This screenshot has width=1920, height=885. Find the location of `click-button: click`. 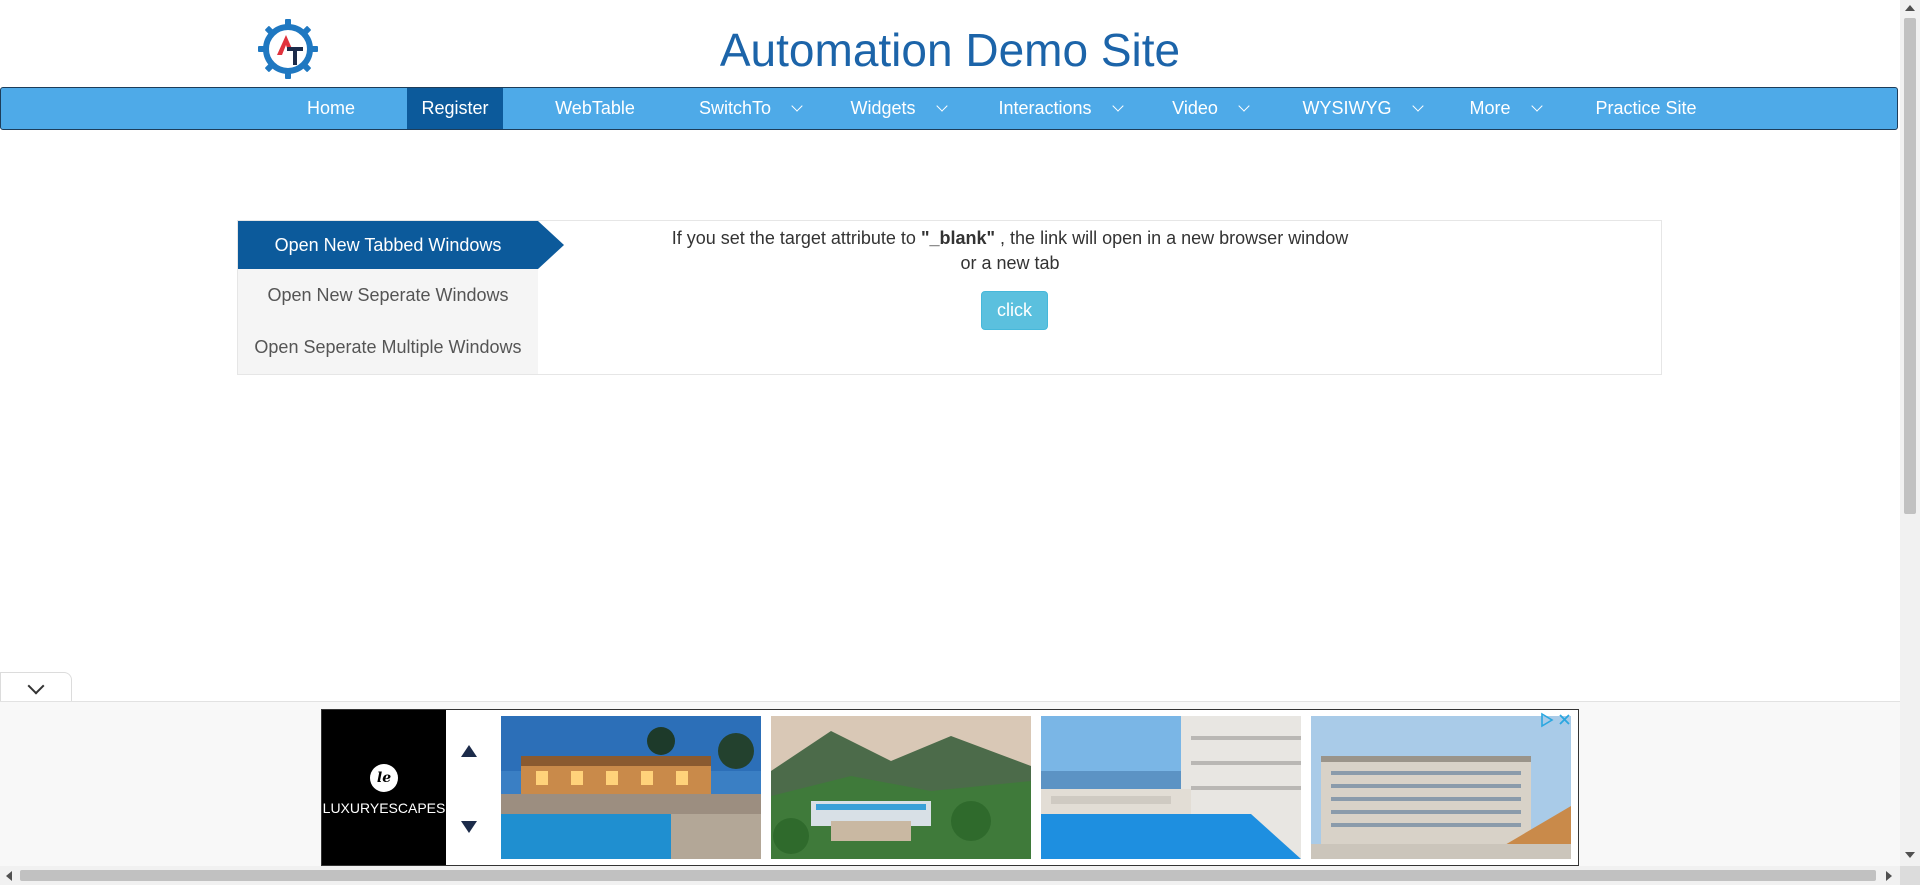

click-button: click is located at coordinates (1014, 310).